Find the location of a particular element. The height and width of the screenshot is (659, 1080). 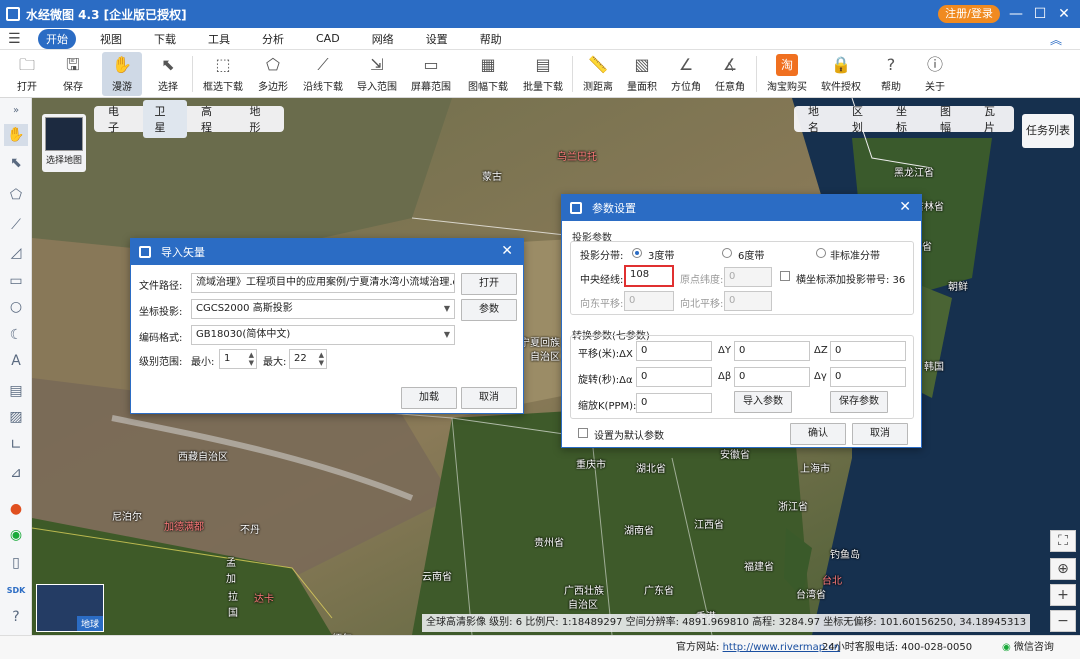

central-meridian-input: 108 is located at coordinates (649, 276).